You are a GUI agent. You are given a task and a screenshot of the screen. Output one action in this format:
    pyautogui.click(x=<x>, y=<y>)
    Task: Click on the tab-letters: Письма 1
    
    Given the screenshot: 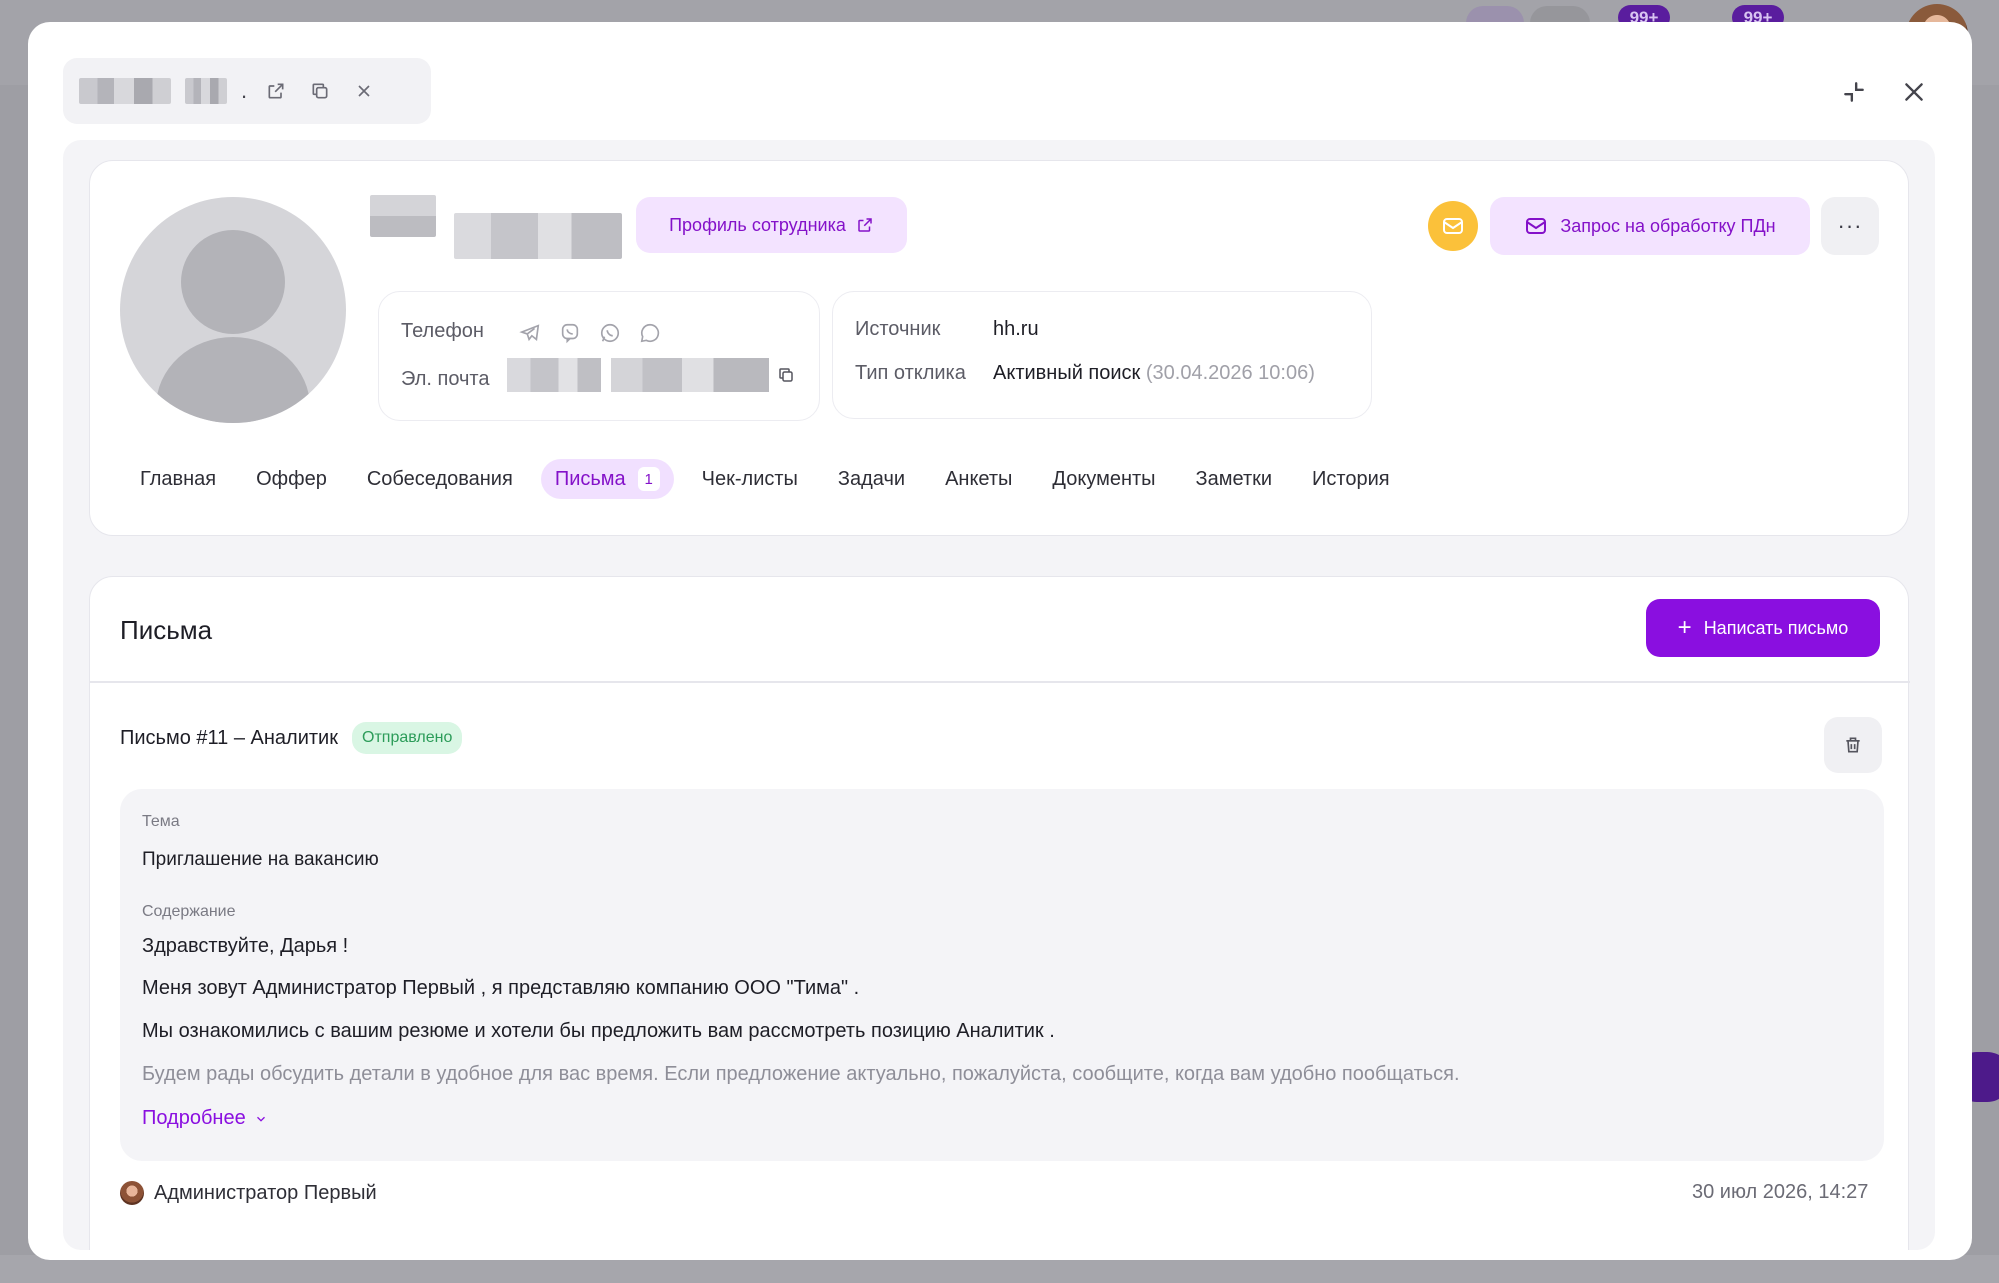 What is the action you would take?
    pyautogui.click(x=607, y=479)
    